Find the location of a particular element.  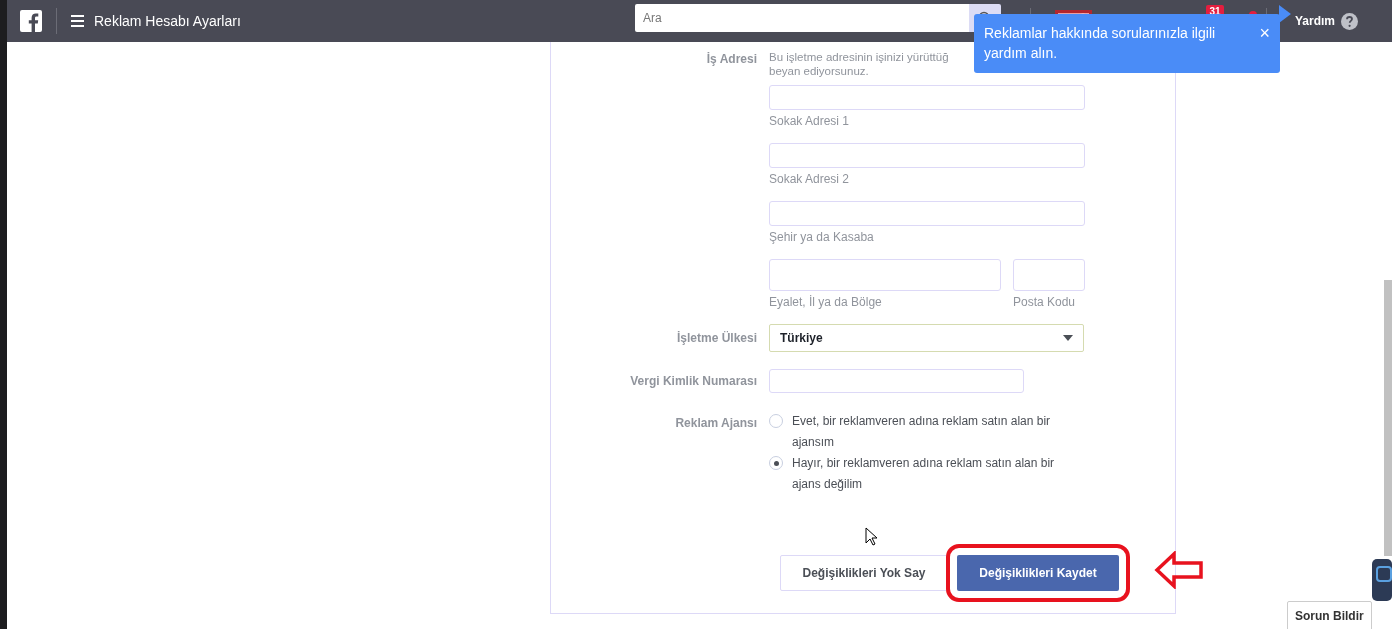

cursor-icon is located at coordinates (871, 536).